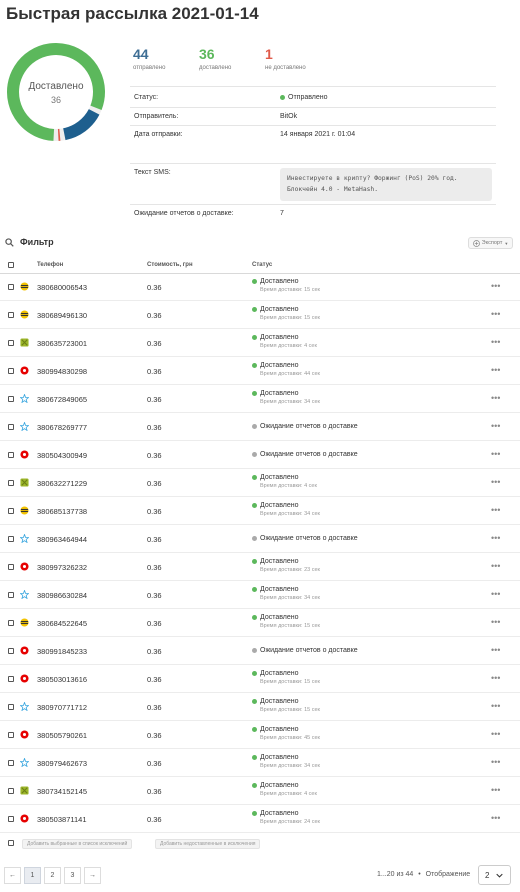 This screenshot has height=892, width=520. What do you see at coordinates (12, 875) in the screenshot?
I see `pagination-prev-button: ←` at bounding box center [12, 875].